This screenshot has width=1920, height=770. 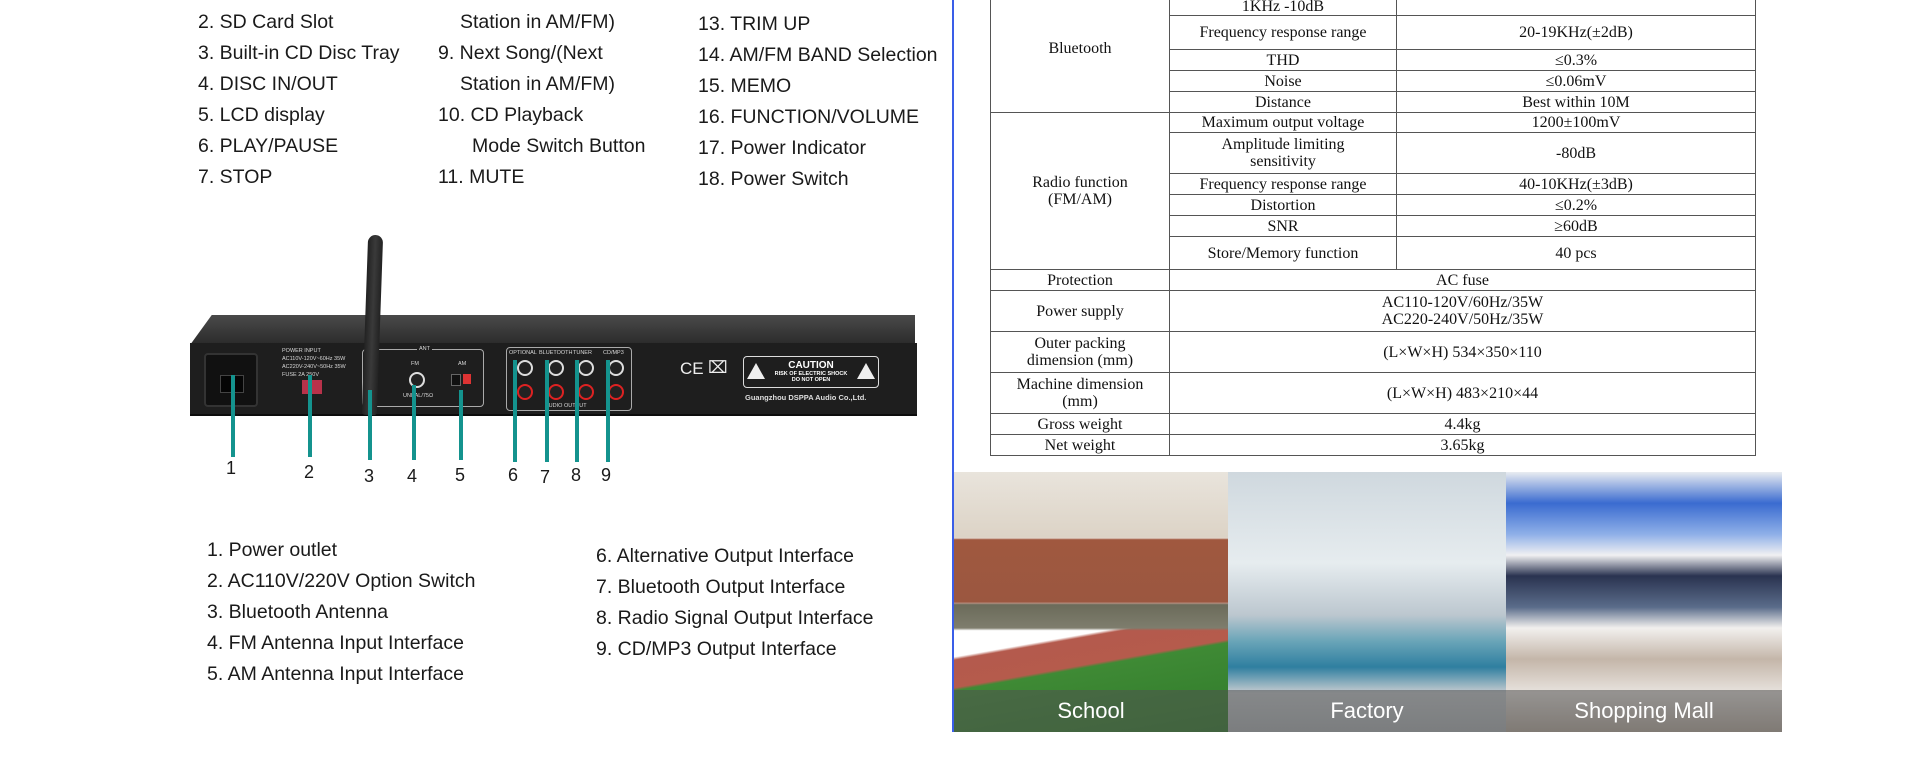 I want to click on table-row: Gross weight 4.4kg, so click(x=1373, y=424).